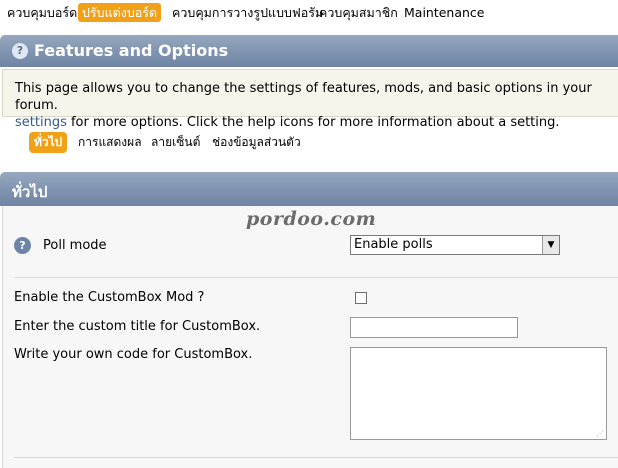  What do you see at coordinates (309, 189) in the screenshot?
I see `group-header: ทั่วไป` at bounding box center [309, 189].